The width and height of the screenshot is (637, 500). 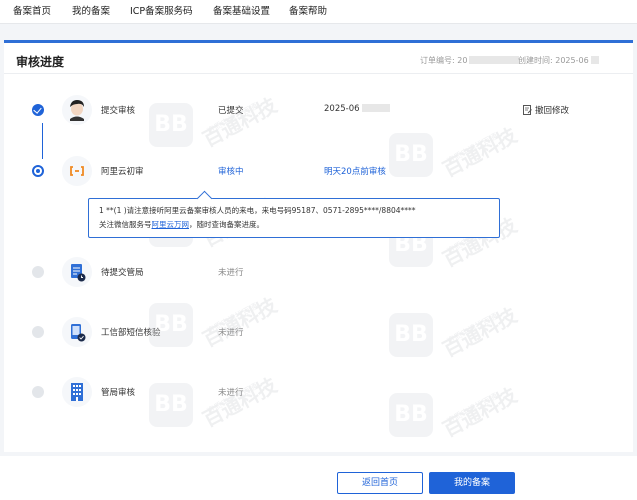 I want to click on aliyun-logo-icon, so click(x=77, y=171).